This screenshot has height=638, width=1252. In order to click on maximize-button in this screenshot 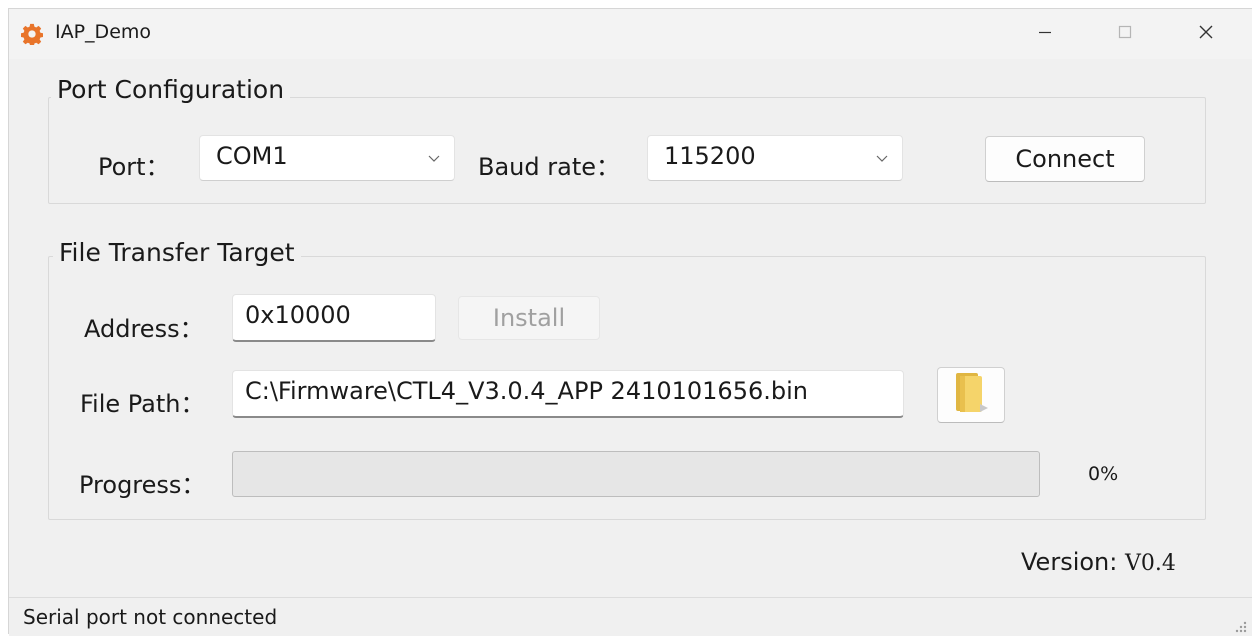, I will do `click(1125, 34)`.